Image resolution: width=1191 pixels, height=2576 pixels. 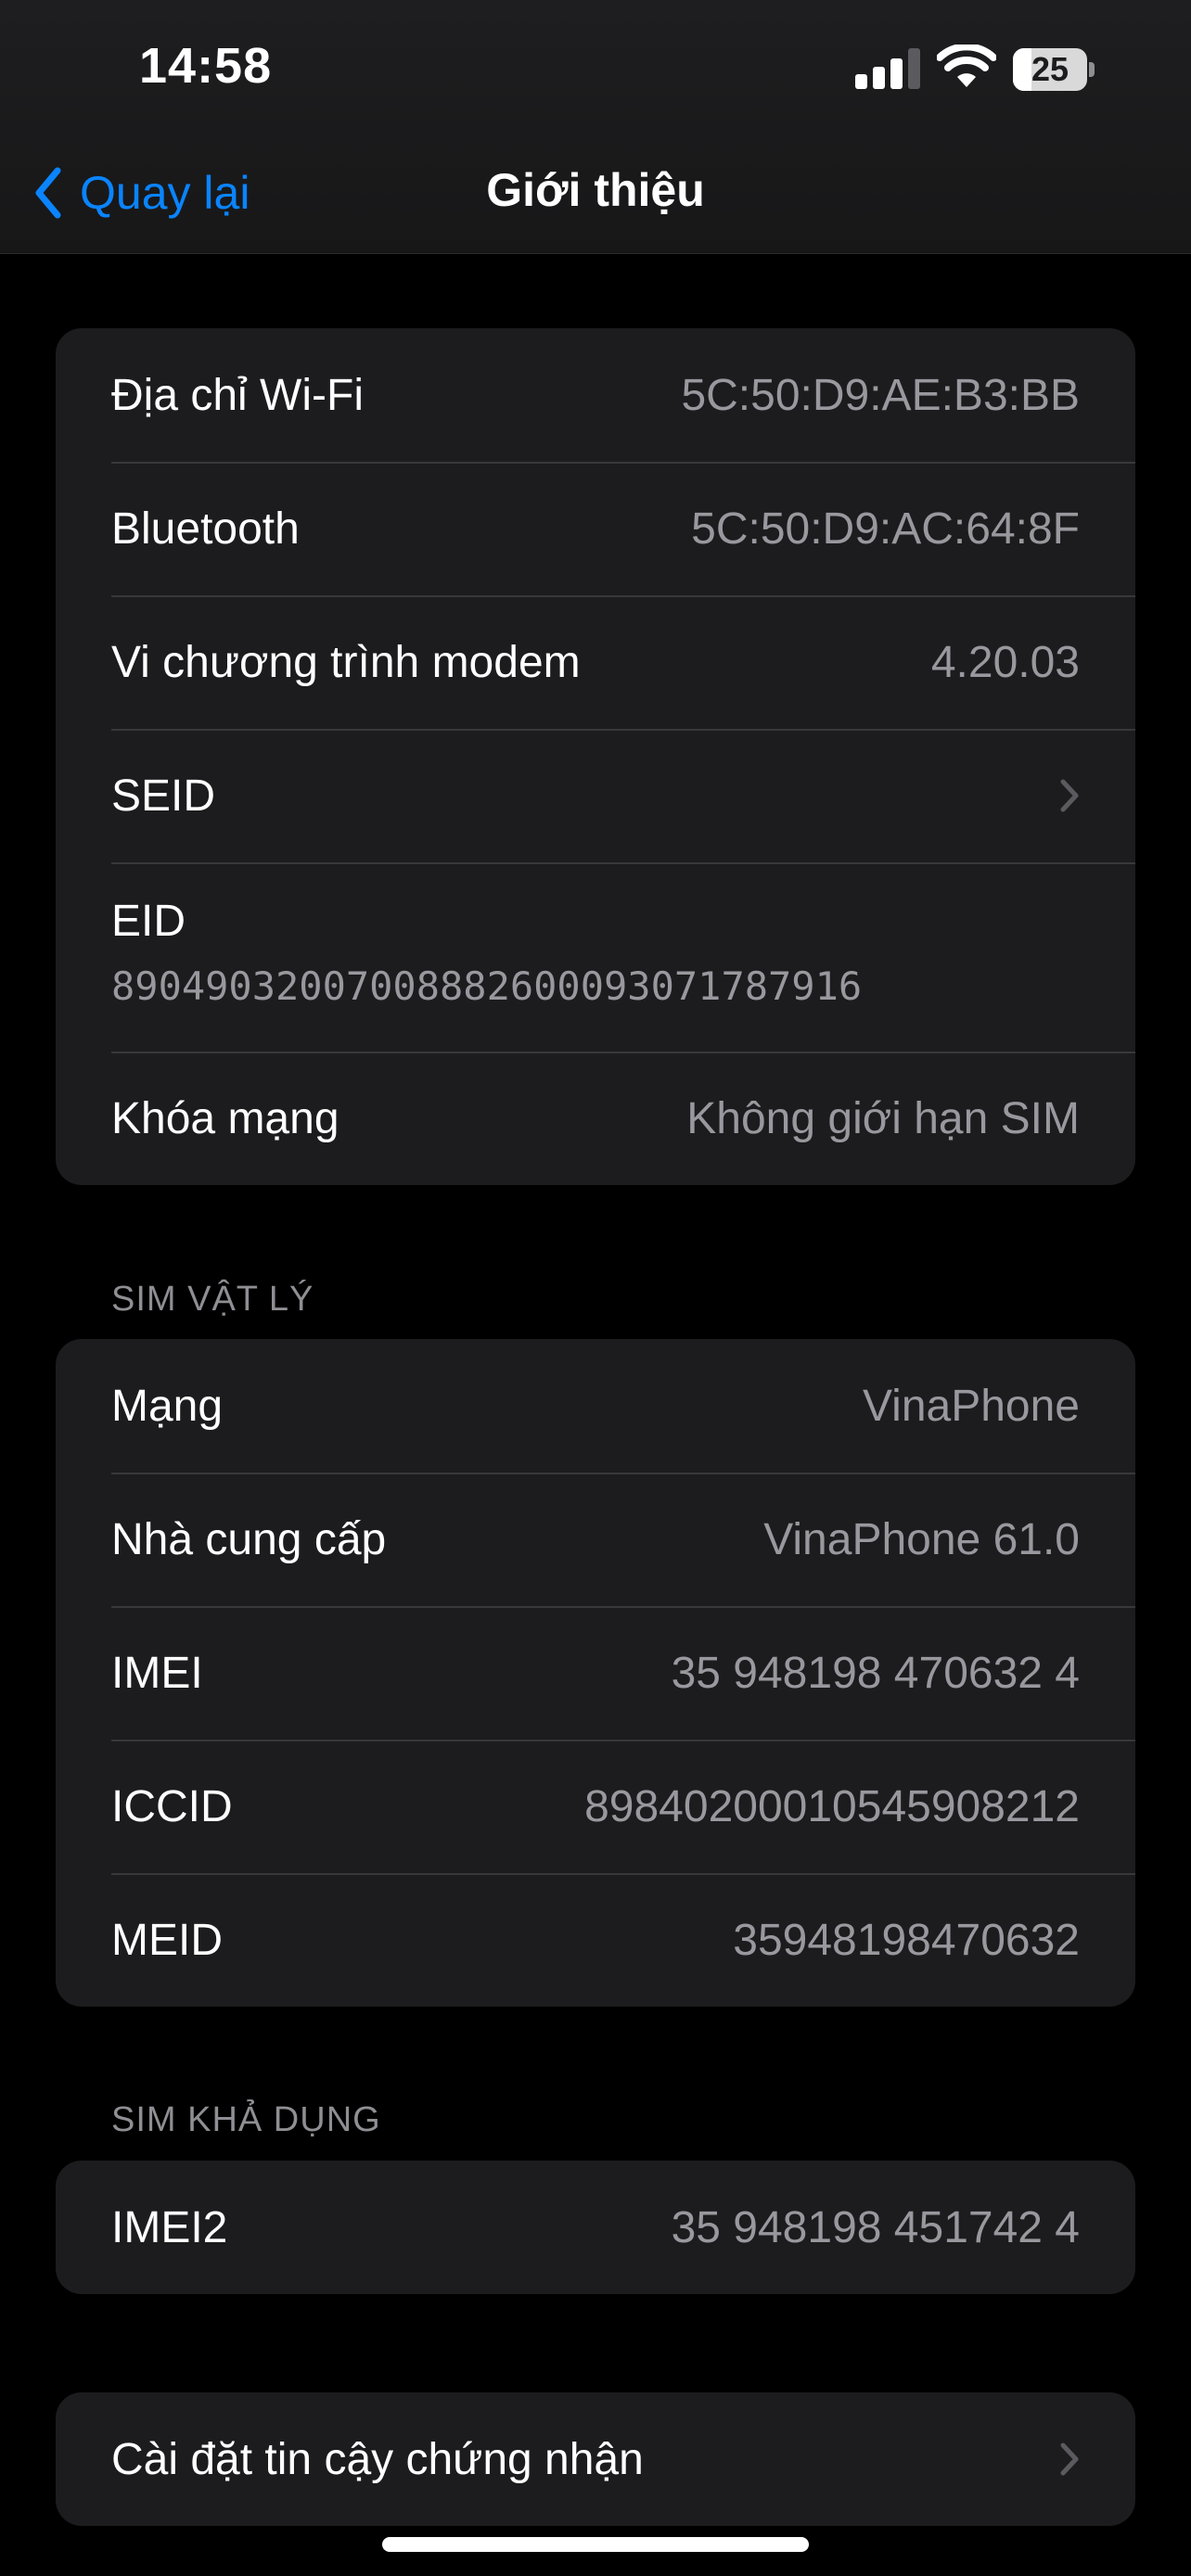 What do you see at coordinates (487, 986) in the screenshot?
I see `eid-value: 89049032007008882600093071787916` at bounding box center [487, 986].